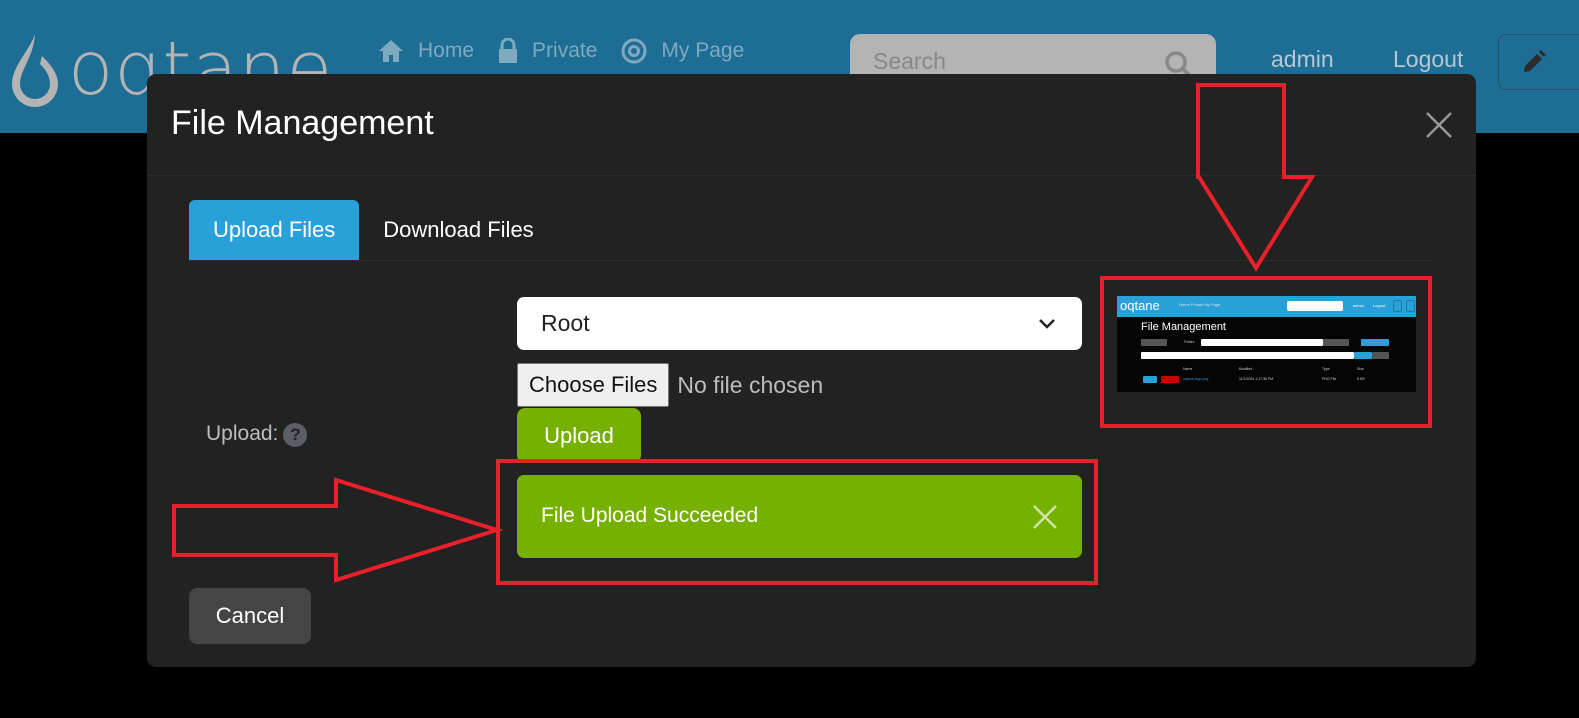 This screenshot has width=1579, height=718. What do you see at coordinates (458, 230) in the screenshot?
I see `tab-download-files: Download Files` at bounding box center [458, 230].